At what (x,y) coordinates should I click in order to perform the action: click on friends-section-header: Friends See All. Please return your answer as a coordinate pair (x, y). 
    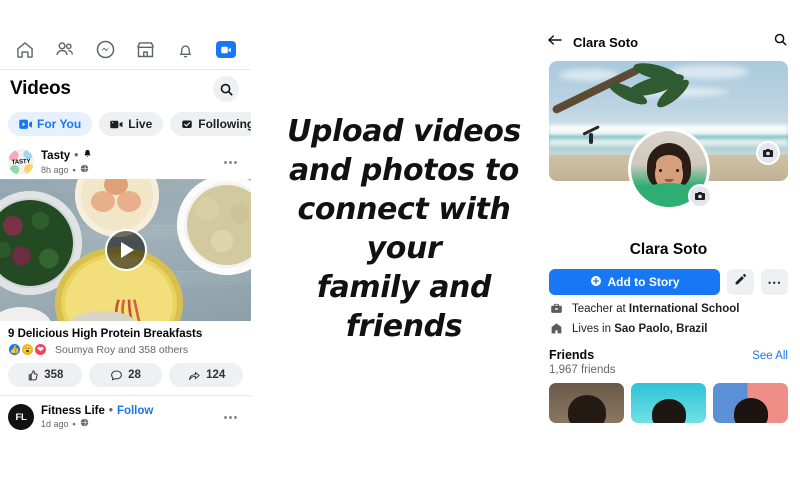
    Looking at the image, I should click on (668, 348).